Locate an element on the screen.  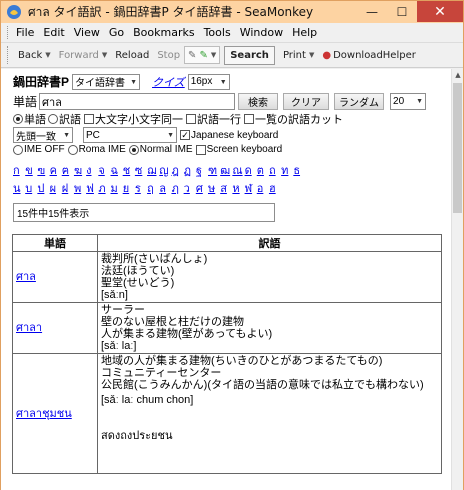
ime-off-radio is located at coordinates (18, 149).